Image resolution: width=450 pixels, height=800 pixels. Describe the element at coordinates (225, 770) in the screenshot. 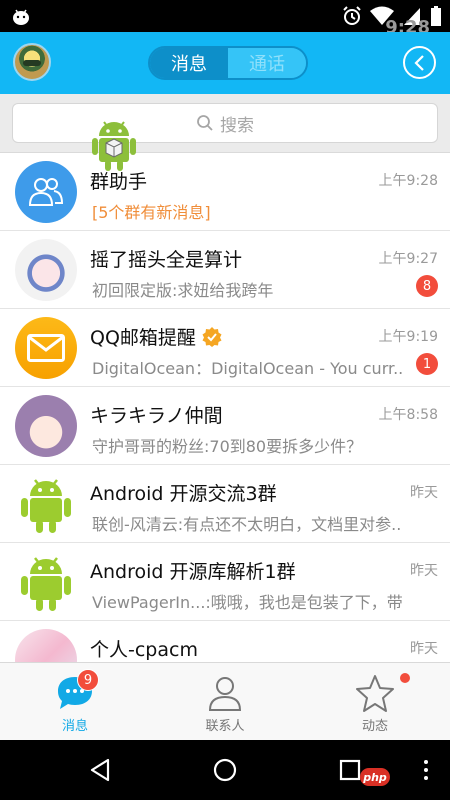

I see `home-circle-icon` at that location.